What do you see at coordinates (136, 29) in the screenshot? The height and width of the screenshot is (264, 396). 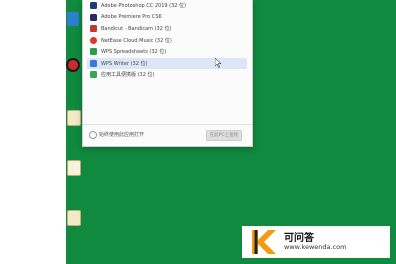 I see `app-label: Bandicut - Bandicam (32 位)` at bounding box center [136, 29].